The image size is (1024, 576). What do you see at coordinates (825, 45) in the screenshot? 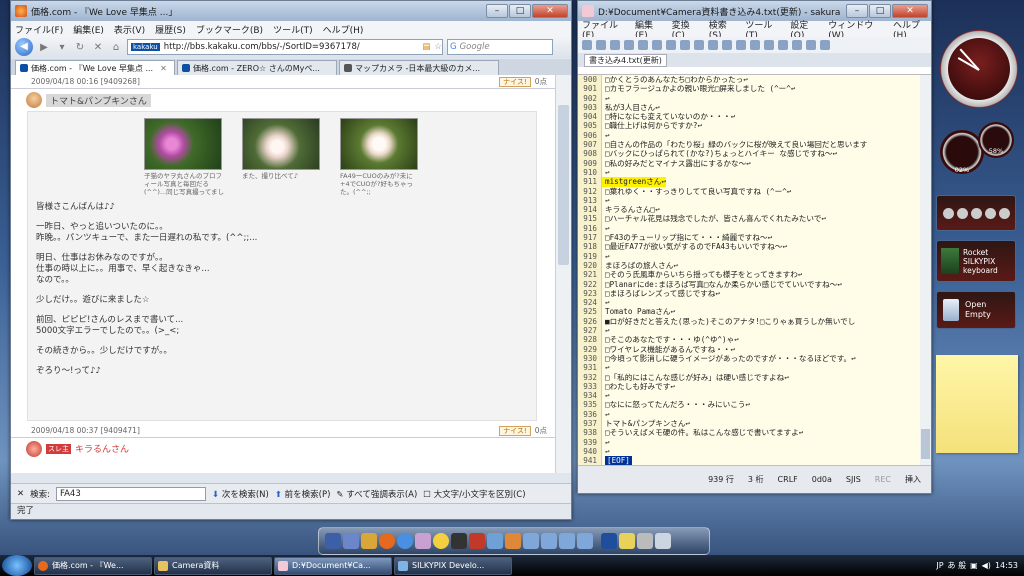
I see `help-icon` at bounding box center [825, 45].